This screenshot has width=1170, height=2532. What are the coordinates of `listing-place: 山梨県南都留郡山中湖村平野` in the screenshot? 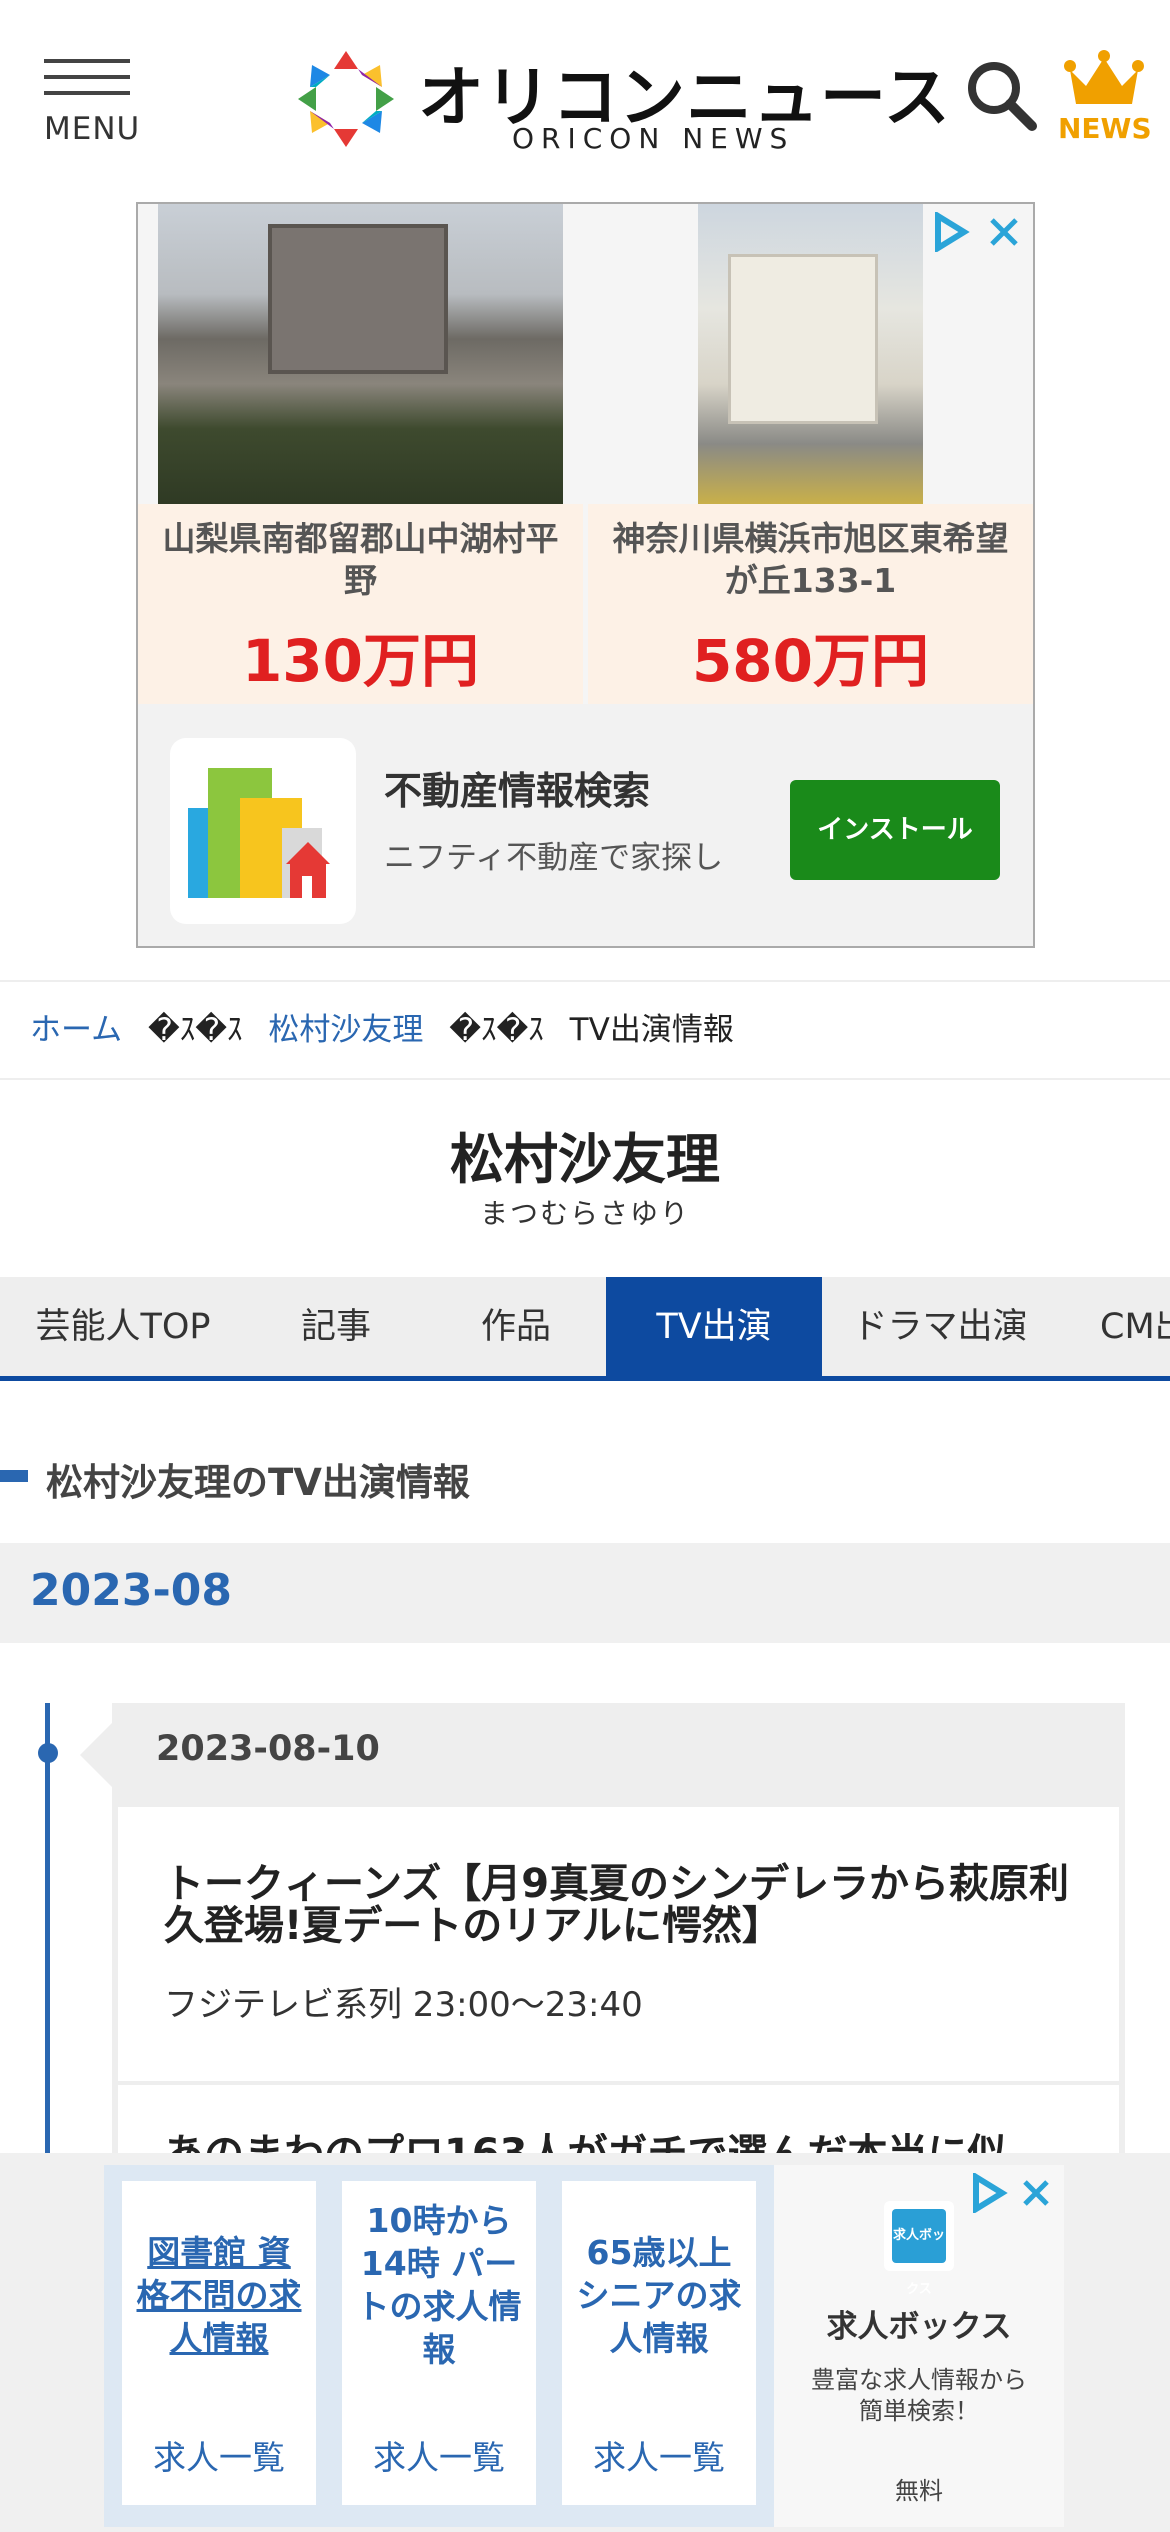 It's located at (360, 559).